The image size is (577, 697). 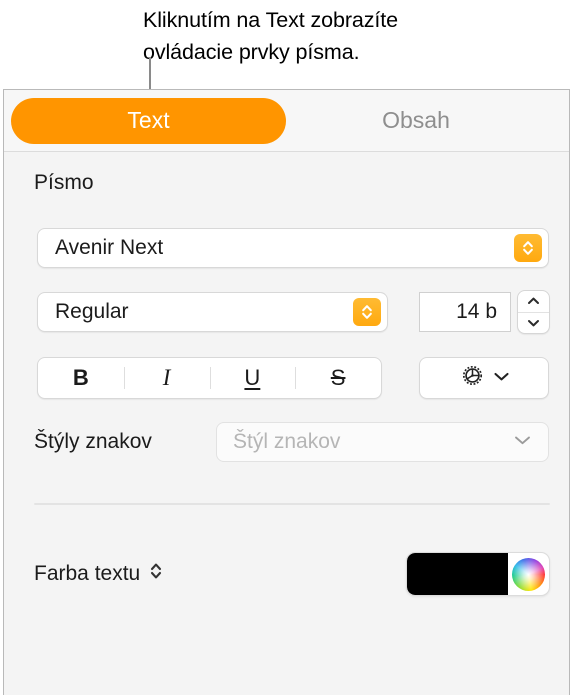 I want to click on text-format-row: B I U S, so click(x=286, y=378).